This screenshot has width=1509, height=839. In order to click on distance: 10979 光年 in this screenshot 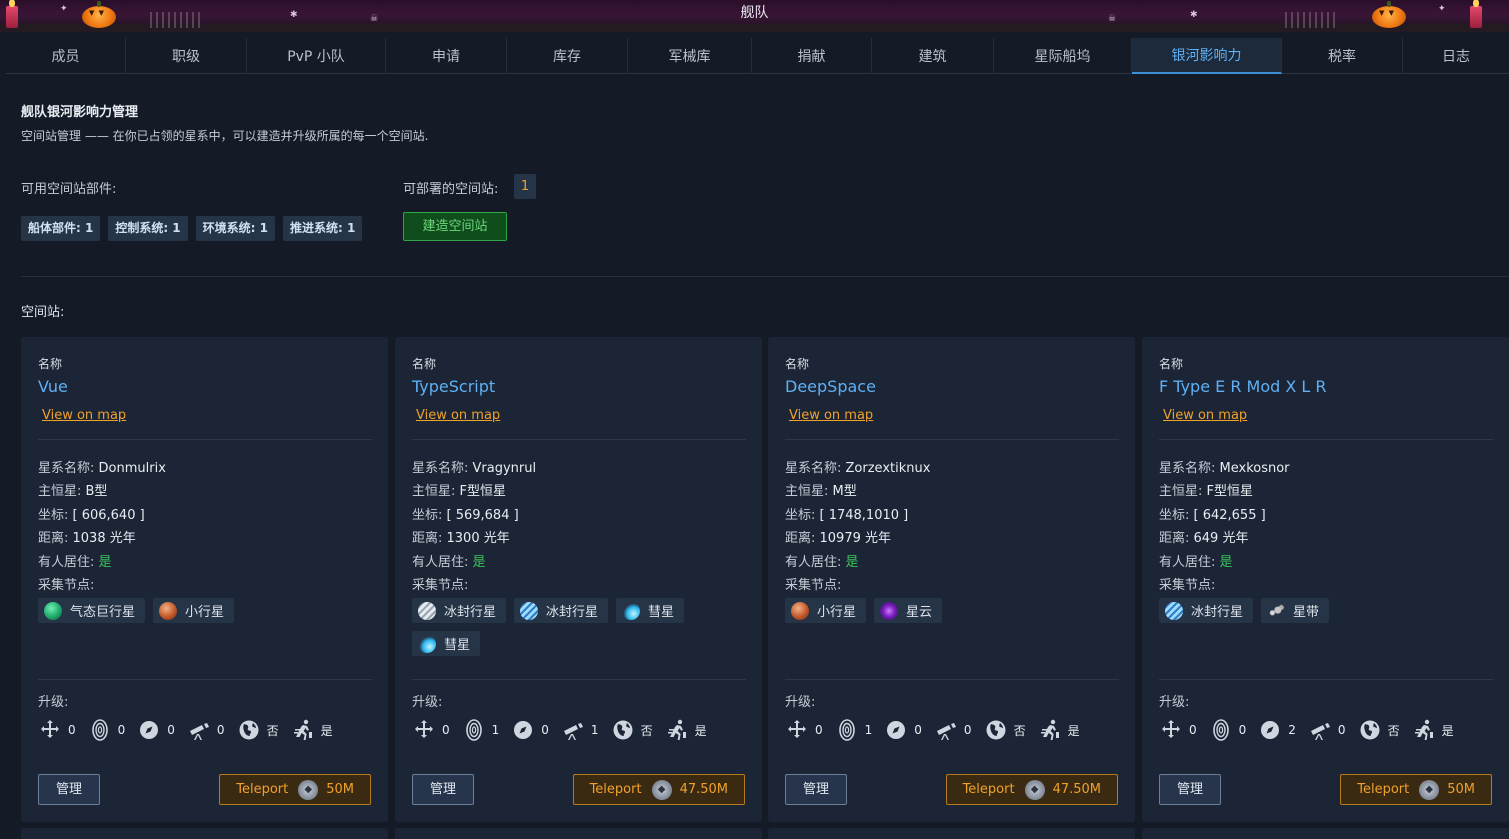, I will do `click(855, 539)`.